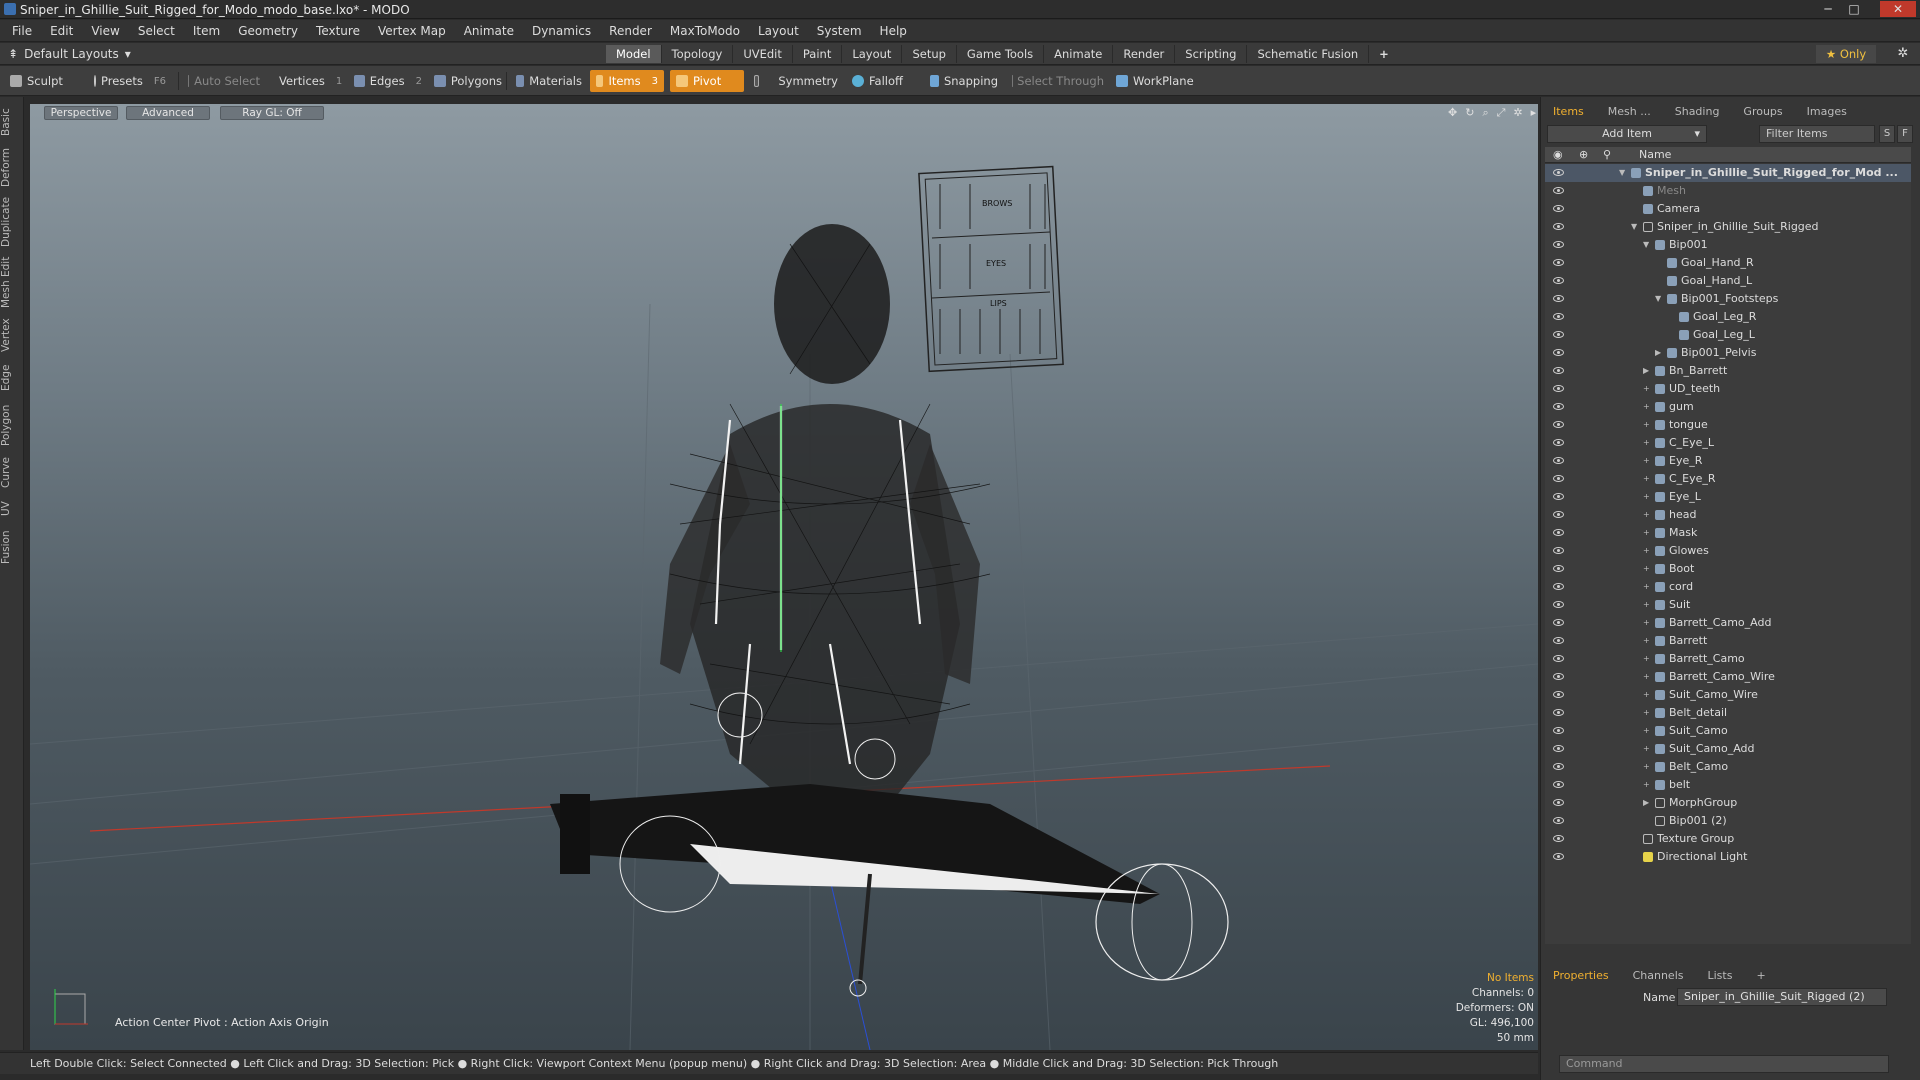 Image resolution: width=1920 pixels, height=1080 pixels. What do you see at coordinates (1728, 425) in the screenshot?
I see `item-row: + tongue` at bounding box center [1728, 425].